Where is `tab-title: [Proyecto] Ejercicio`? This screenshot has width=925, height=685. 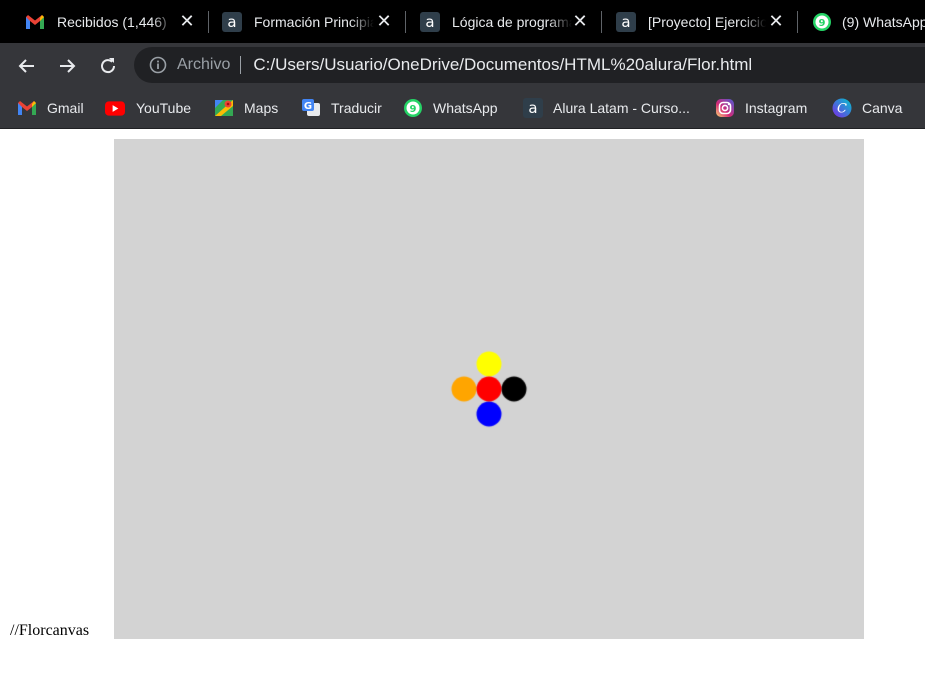
tab-title: [Proyecto] Ejercicio is located at coordinates (707, 21).